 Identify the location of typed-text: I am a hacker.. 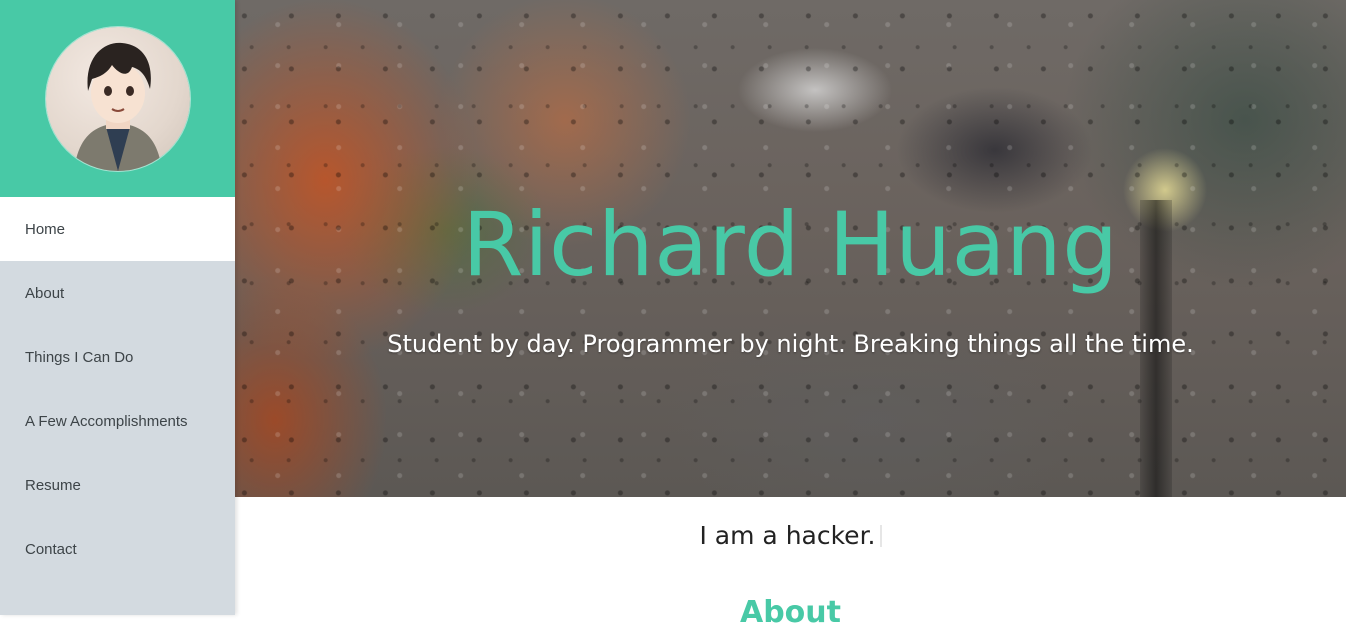
(787, 535).